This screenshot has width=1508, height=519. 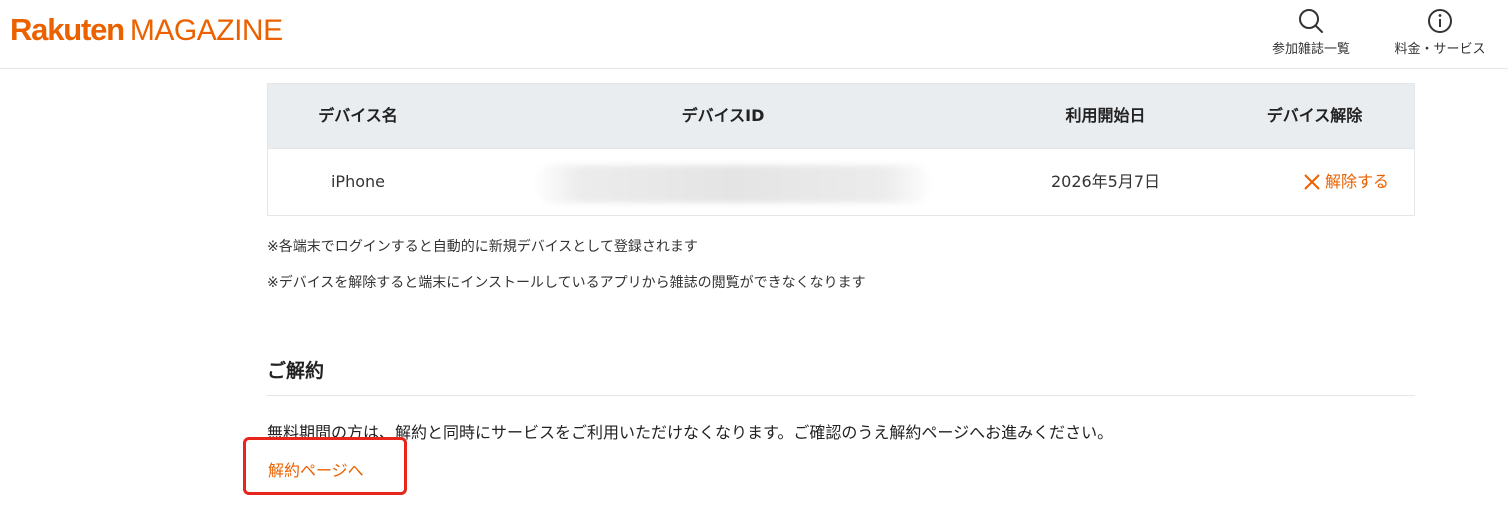 I want to click on rakuten-magazine-logo: Rakuten MAGAZINE, so click(x=146, y=30).